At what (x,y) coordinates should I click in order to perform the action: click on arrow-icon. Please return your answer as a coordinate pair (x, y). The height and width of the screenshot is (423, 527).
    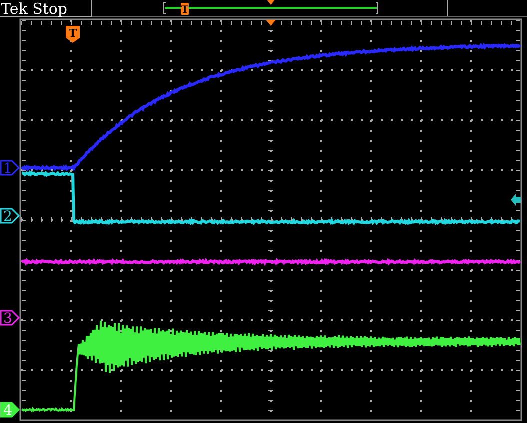
    Looking at the image, I should click on (516, 200).